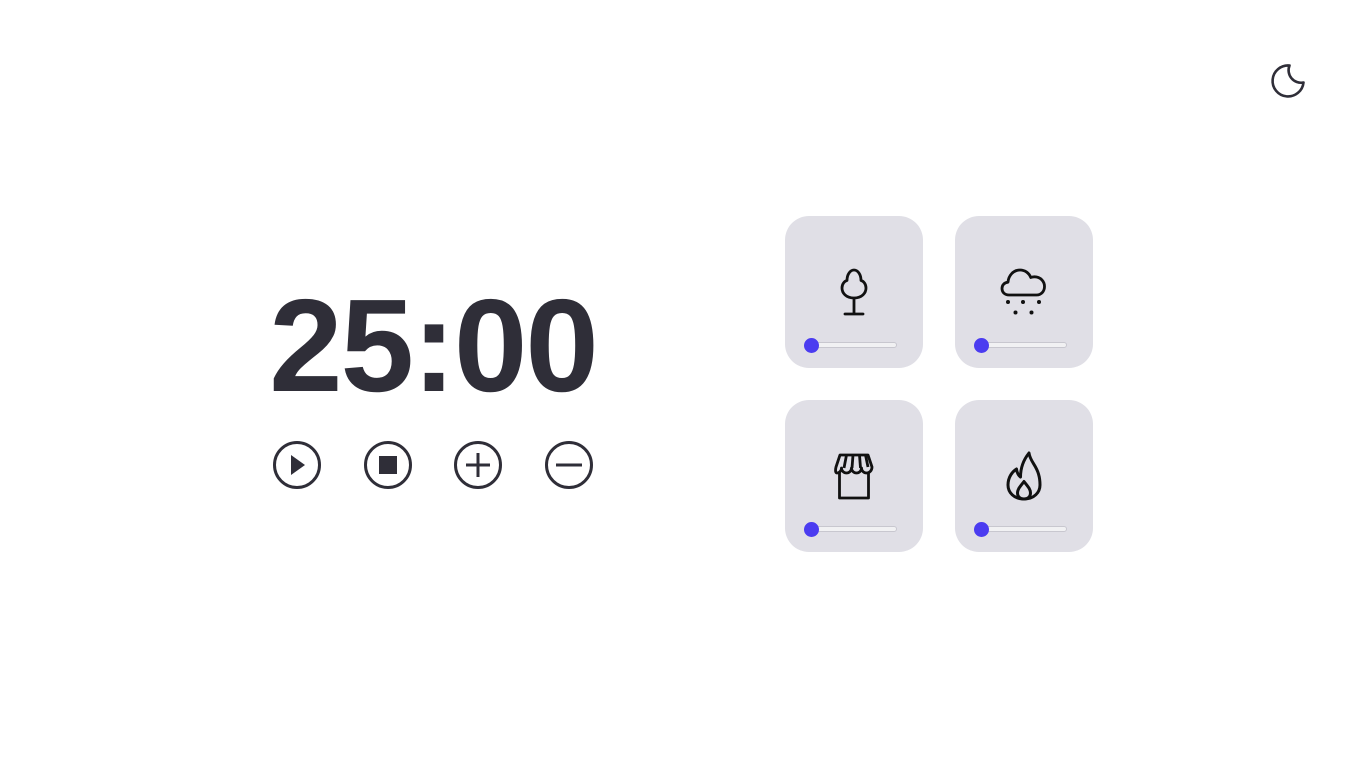 The image size is (1366, 768). Describe the element at coordinates (434, 345) in the screenshot. I see `timer-display: 25:00` at that location.